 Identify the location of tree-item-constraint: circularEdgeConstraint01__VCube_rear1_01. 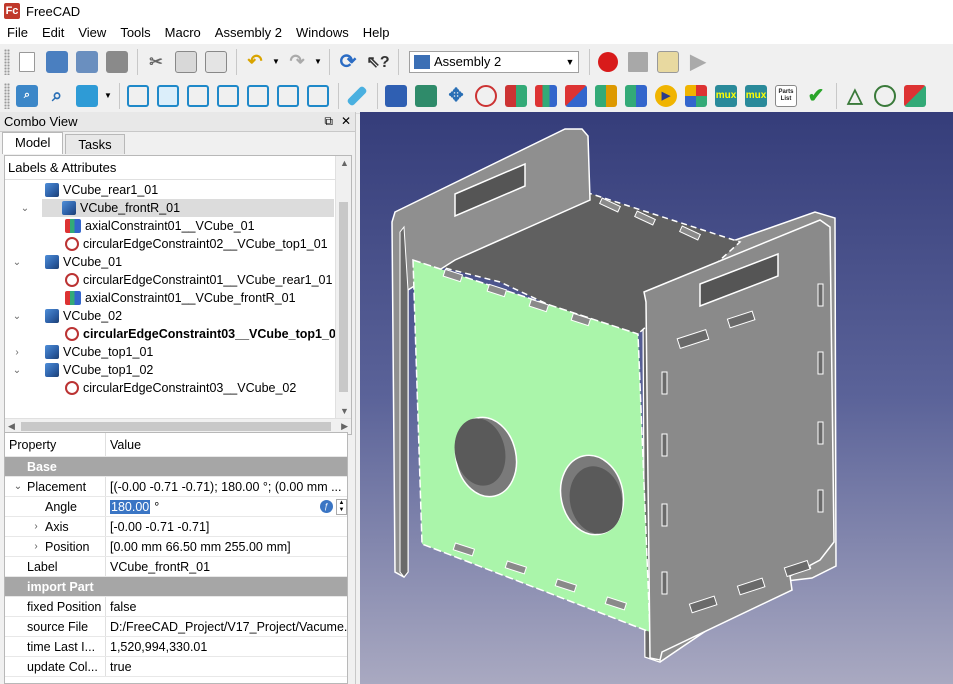
(198, 280).